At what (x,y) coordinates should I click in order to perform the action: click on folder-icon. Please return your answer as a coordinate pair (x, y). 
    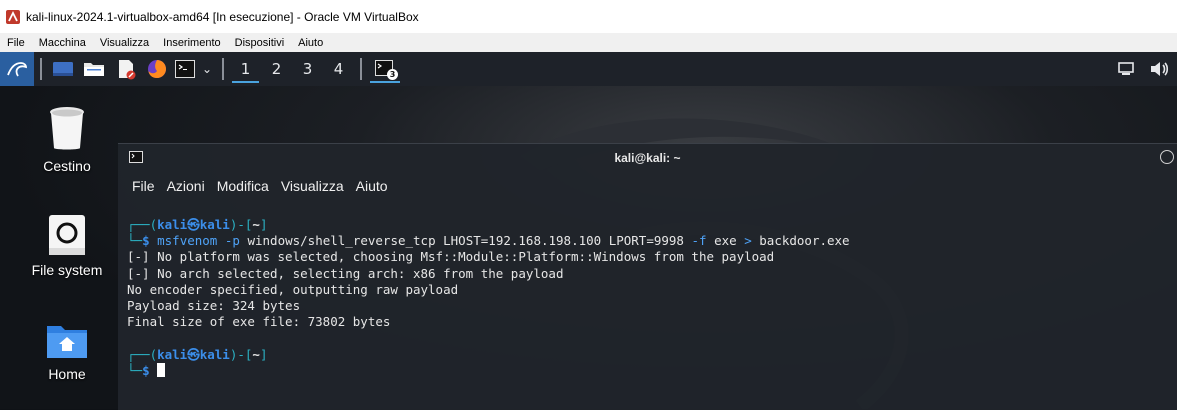
    Looking at the image, I should click on (94, 69).